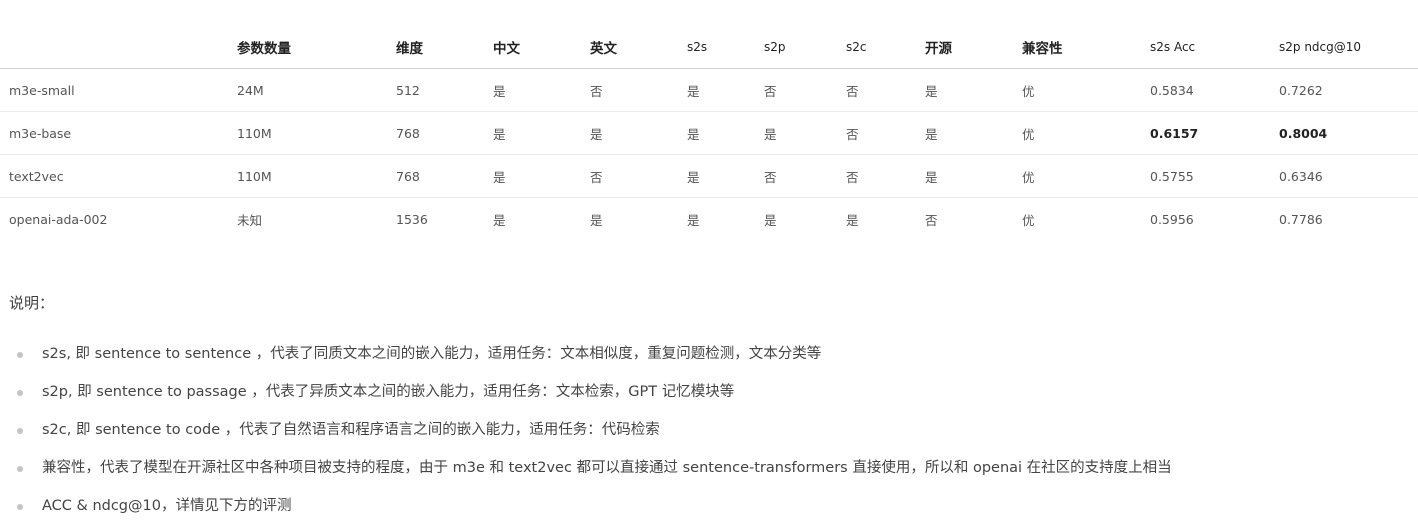 Image resolution: width=1418 pixels, height=530 pixels. What do you see at coordinates (118, 90) in the screenshot?
I see `cell-model: m3e-small` at bounding box center [118, 90].